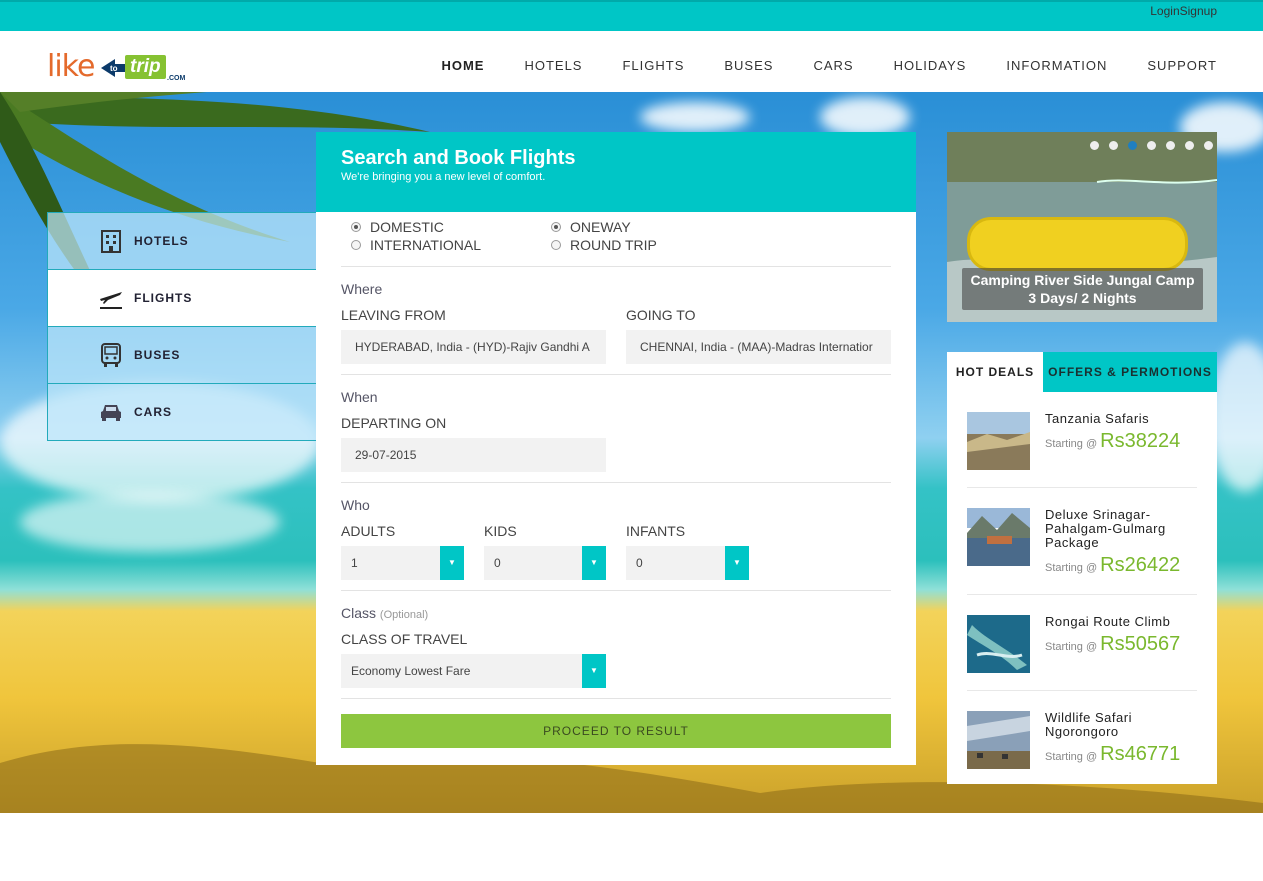 The height and width of the screenshot is (881, 1263). I want to click on deal-item: Rongai Route Climb Starting @ Rs50567, so click(1082, 643).